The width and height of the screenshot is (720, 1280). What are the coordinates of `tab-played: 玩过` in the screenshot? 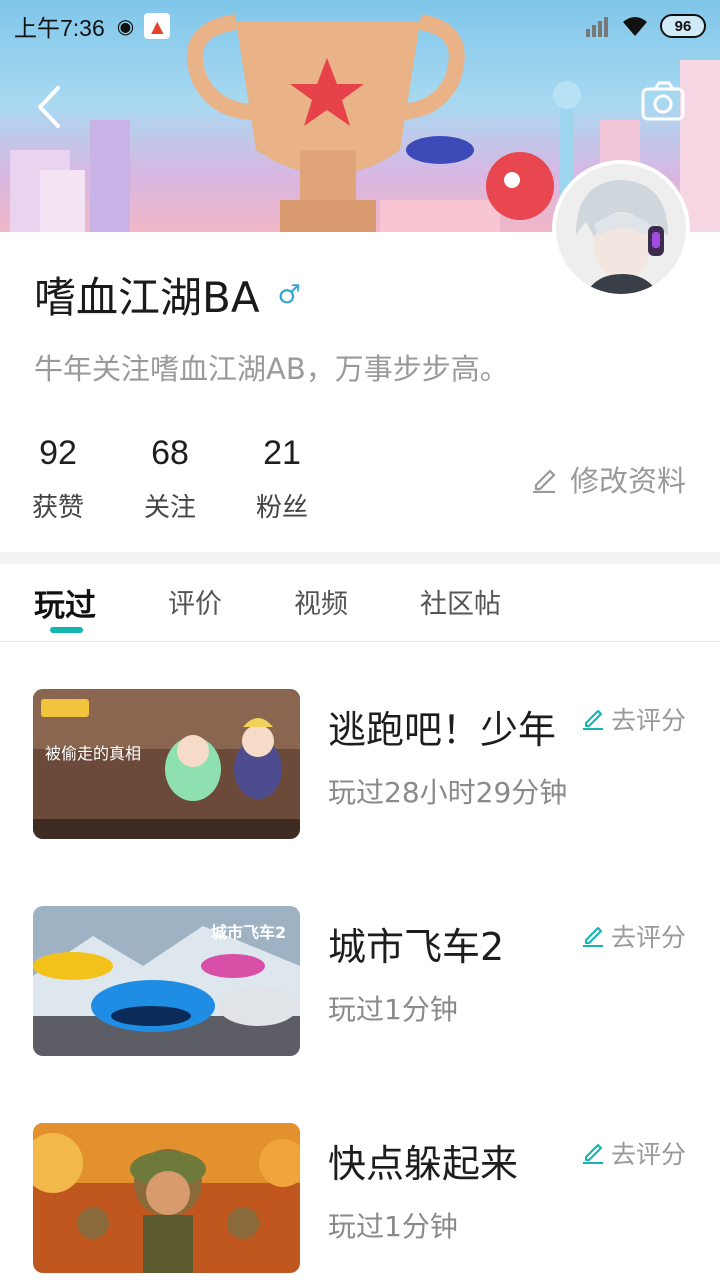 It's located at (65, 602).